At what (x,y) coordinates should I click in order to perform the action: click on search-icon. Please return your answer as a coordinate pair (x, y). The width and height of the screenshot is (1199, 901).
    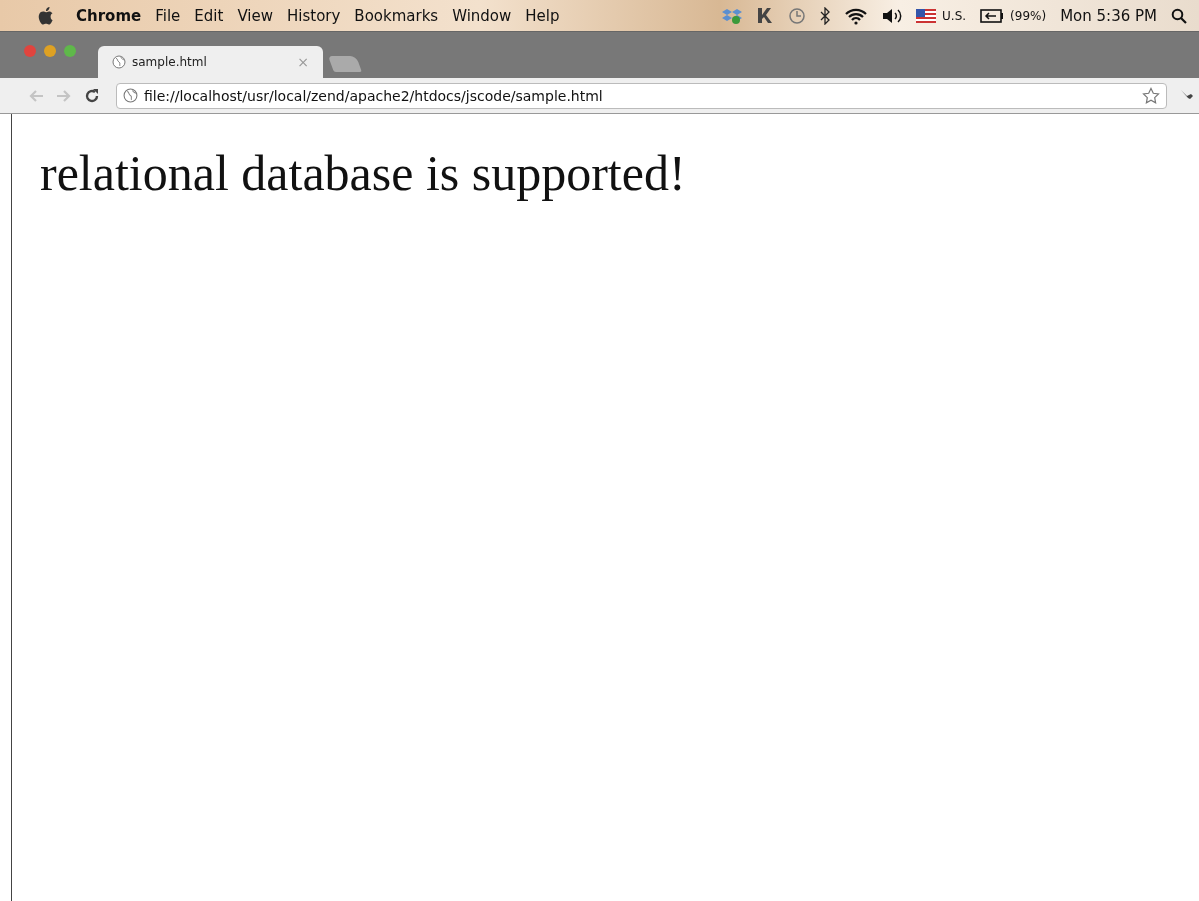
    Looking at the image, I should click on (1179, 15).